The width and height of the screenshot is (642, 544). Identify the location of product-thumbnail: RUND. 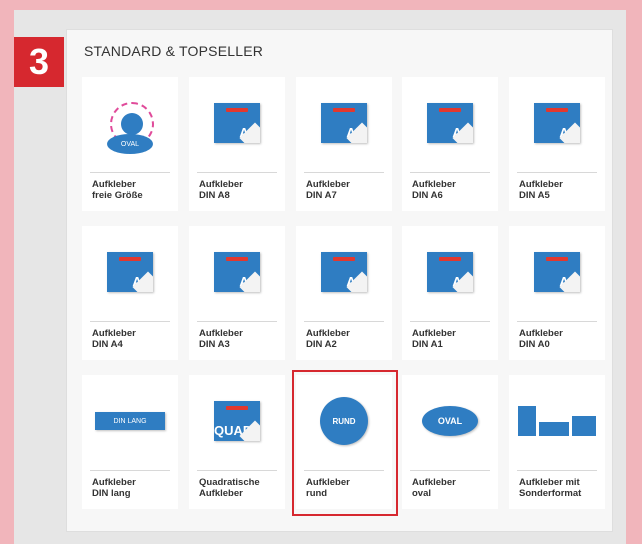
(344, 421).